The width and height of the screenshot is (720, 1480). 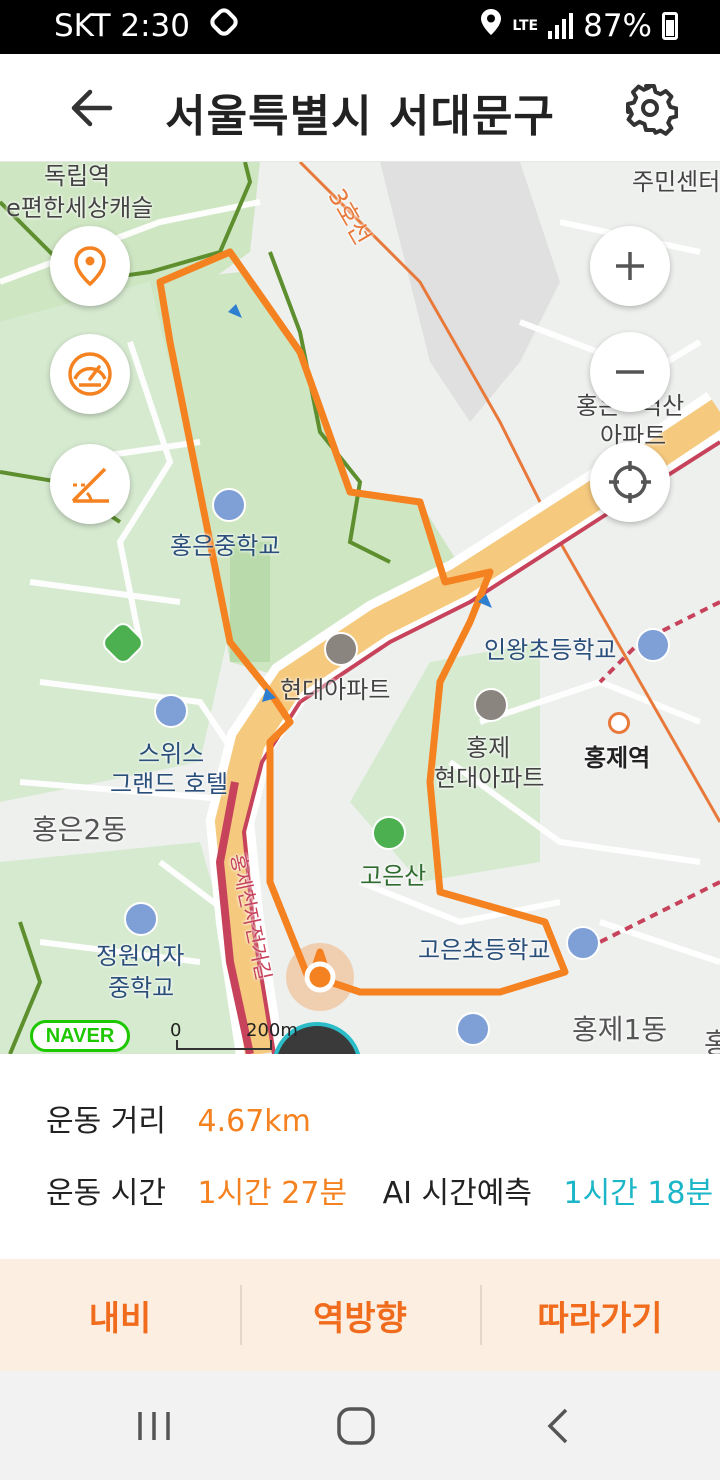 I want to click on elevation-button, so click(x=90, y=484).